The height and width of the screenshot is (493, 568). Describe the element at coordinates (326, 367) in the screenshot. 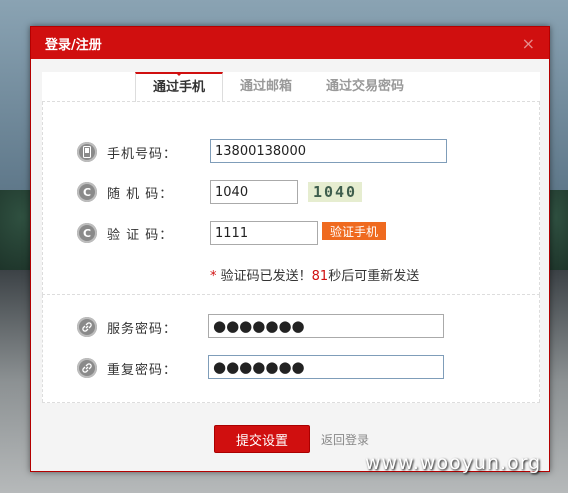

I see `repeat-password-input` at that location.